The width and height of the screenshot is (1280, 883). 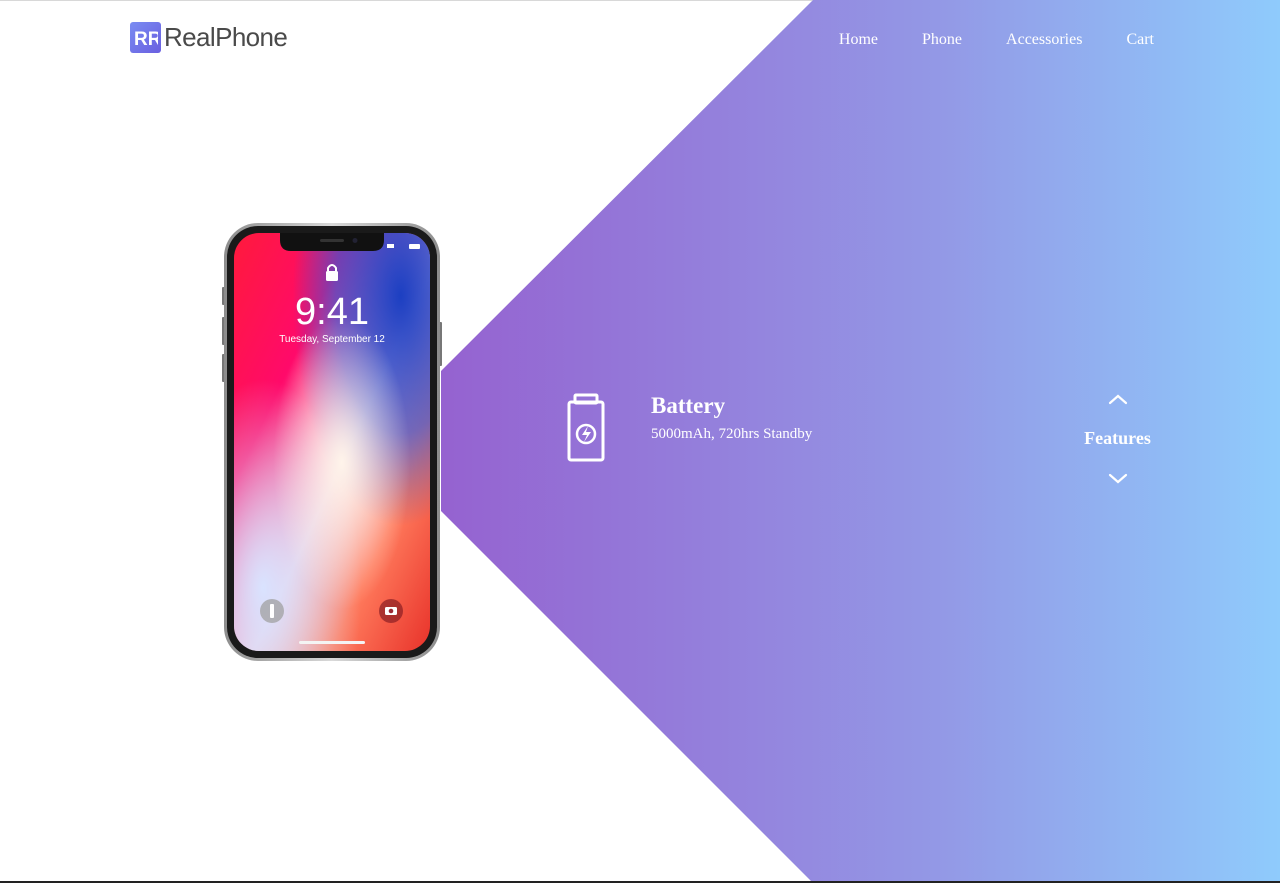 What do you see at coordinates (332, 442) in the screenshot?
I see `phone-image: 9:41 Tuesday, September 12` at bounding box center [332, 442].